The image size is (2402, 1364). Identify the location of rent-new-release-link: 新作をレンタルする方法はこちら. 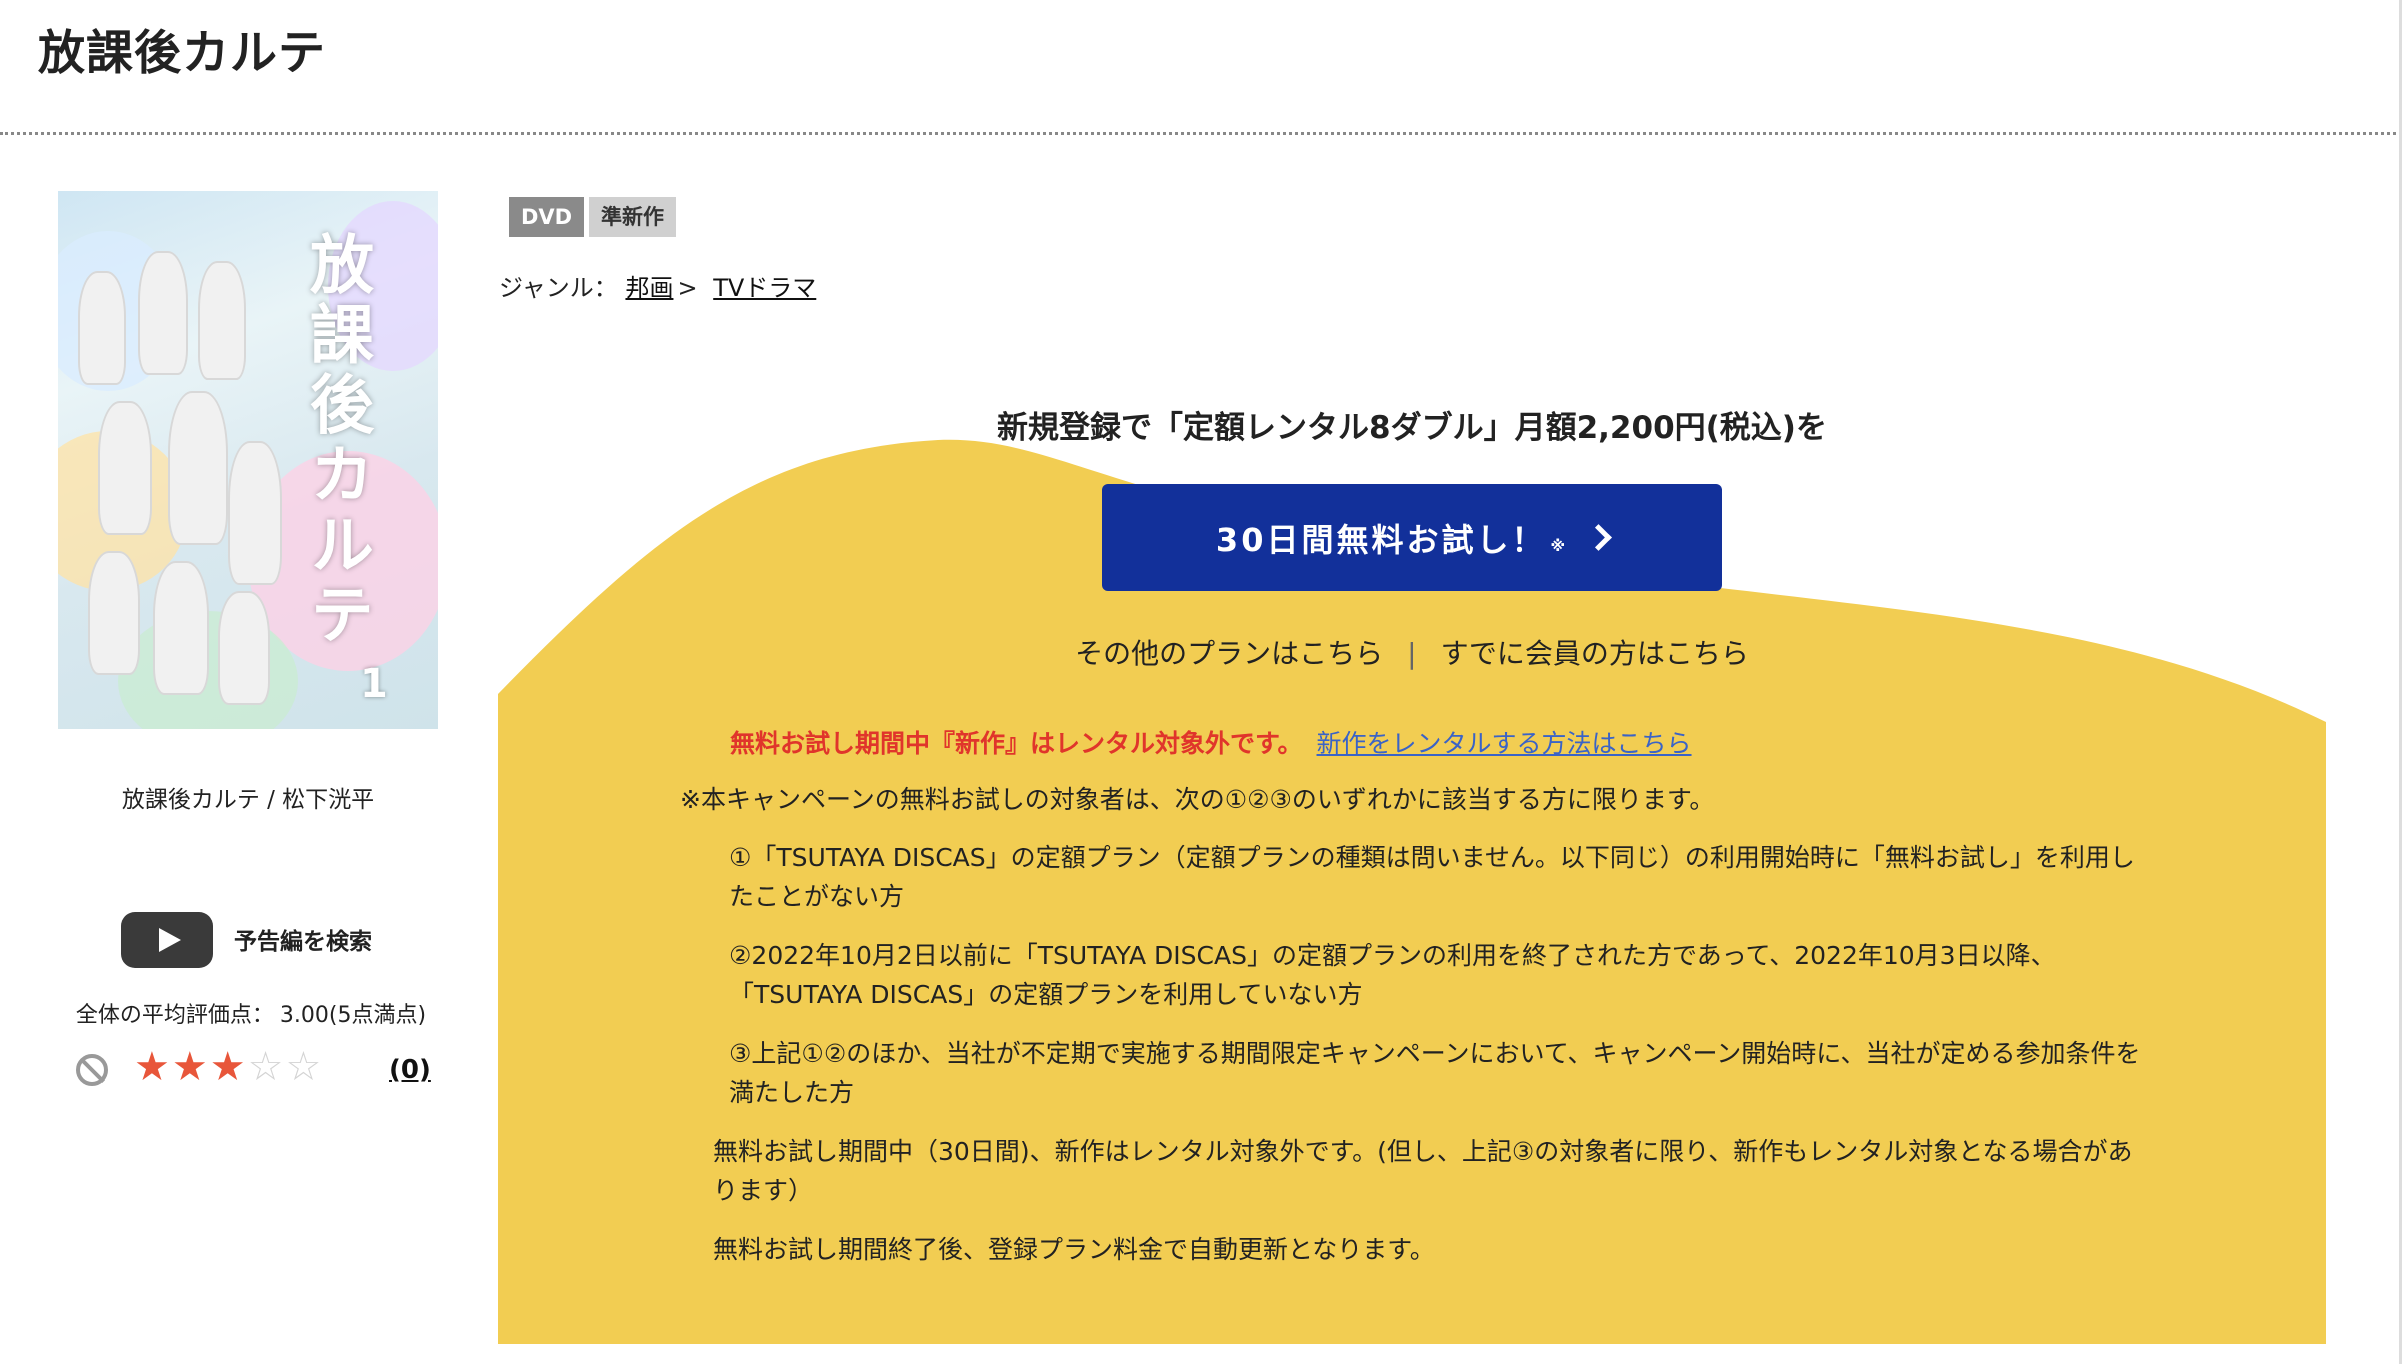
(1504, 743).